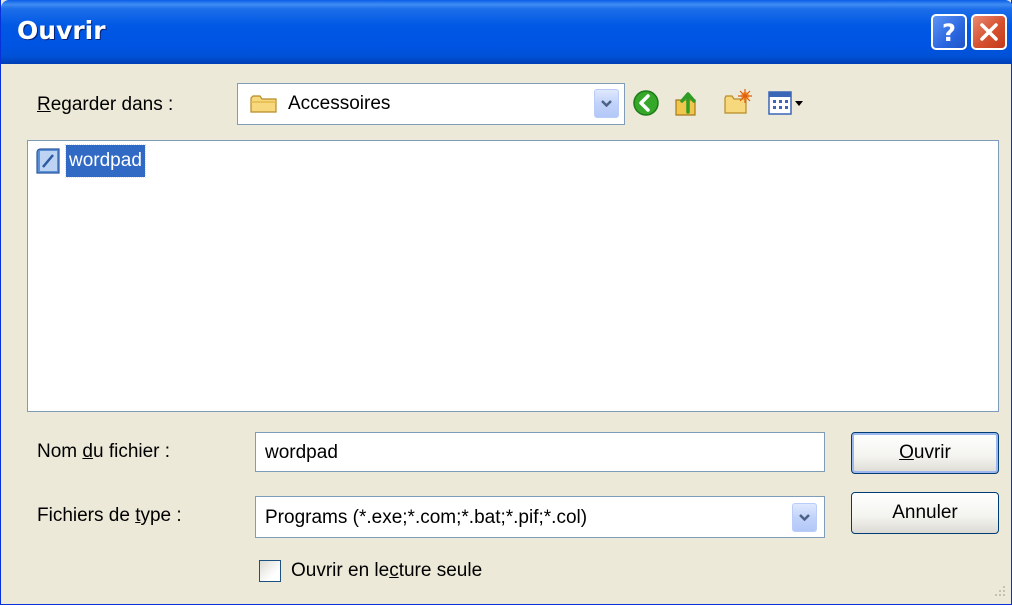 This screenshot has height=605, width=1012. I want to click on close-button, so click(989, 32).